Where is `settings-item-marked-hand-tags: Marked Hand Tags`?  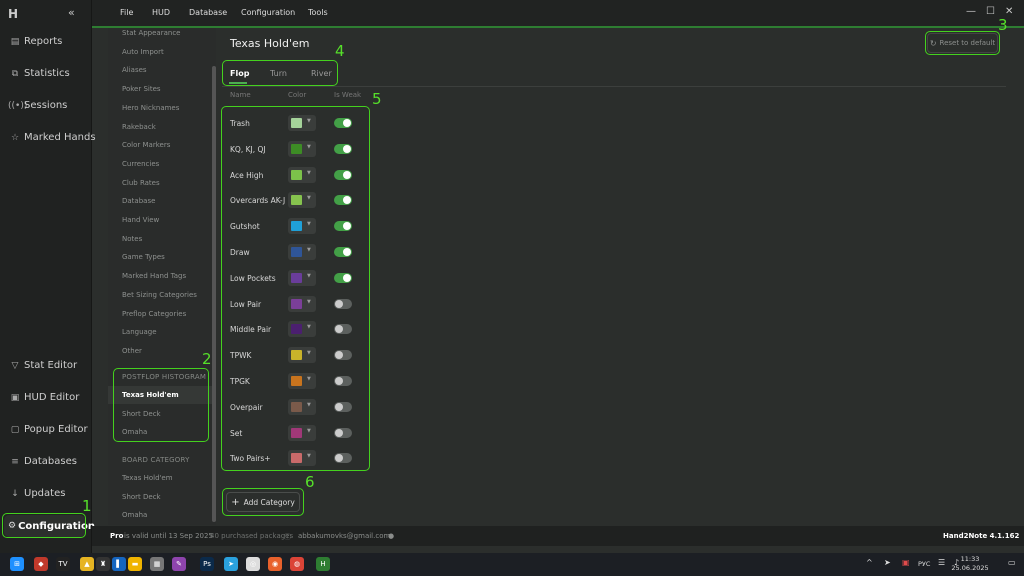 settings-item-marked-hand-tags: Marked Hand Tags is located at coordinates (154, 276).